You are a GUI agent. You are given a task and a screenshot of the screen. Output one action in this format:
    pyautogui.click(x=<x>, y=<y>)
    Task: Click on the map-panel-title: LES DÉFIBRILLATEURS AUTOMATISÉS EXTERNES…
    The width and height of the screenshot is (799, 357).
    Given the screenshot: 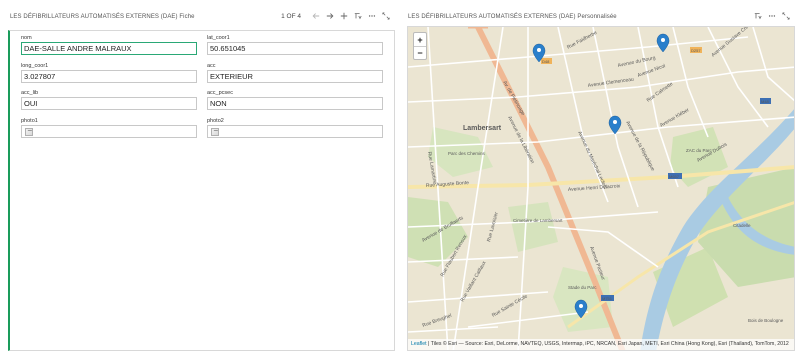 What is the action you would take?
    pyautogui.click(x=512, y=17)
    